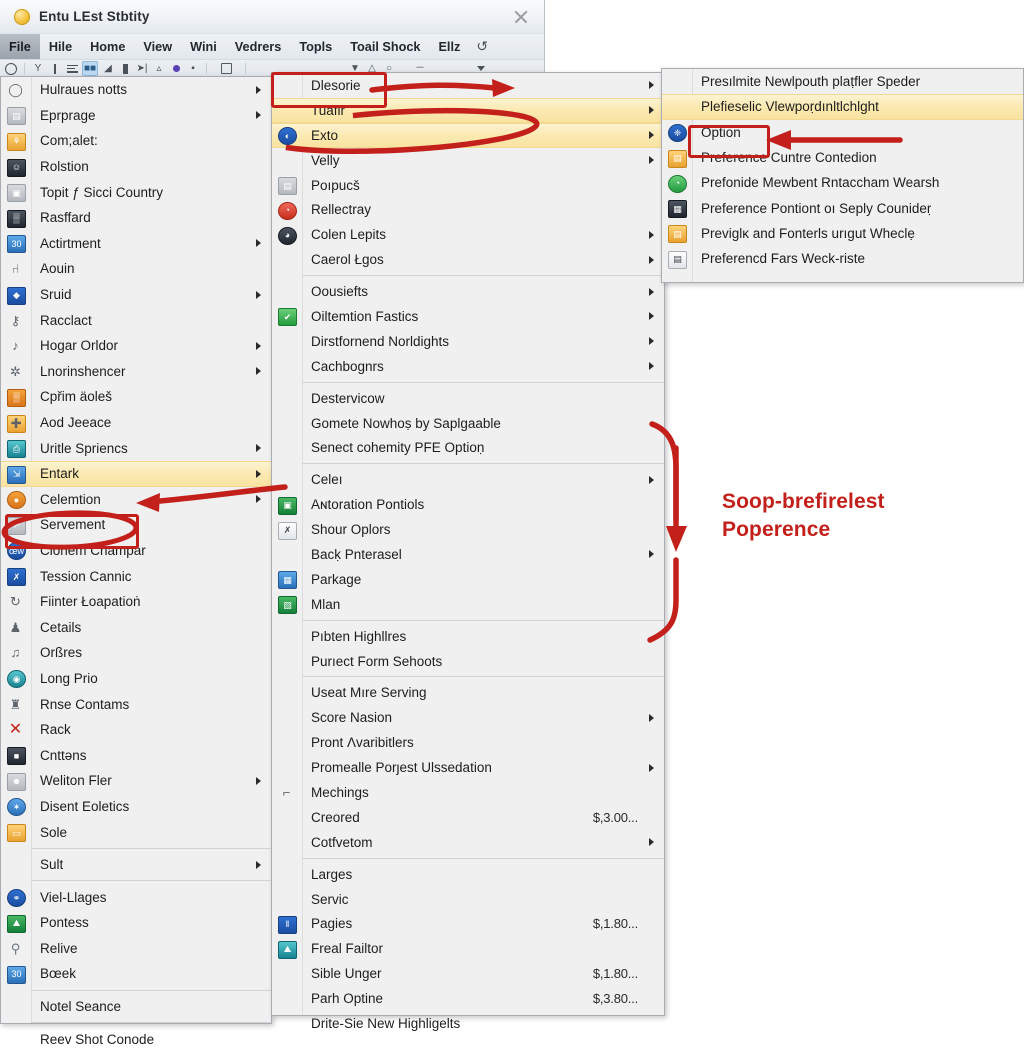  I want to click on toolbar-dot-icon, so click(176, 68).